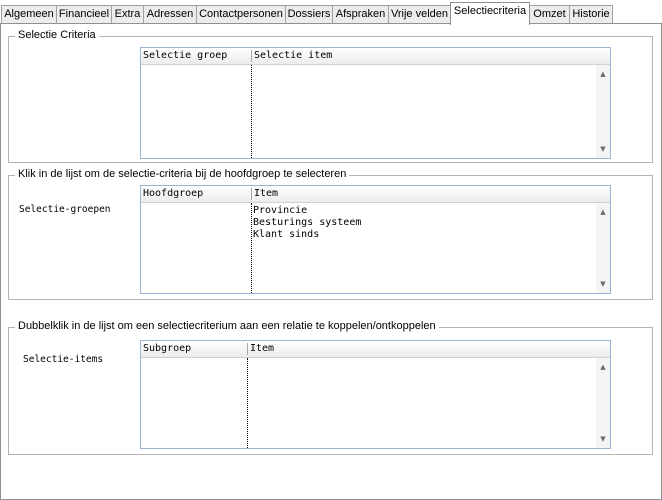  Describe the element at coordinates (307, 235) in the screenshot. I see `list-item: Klant sinds` at that location.